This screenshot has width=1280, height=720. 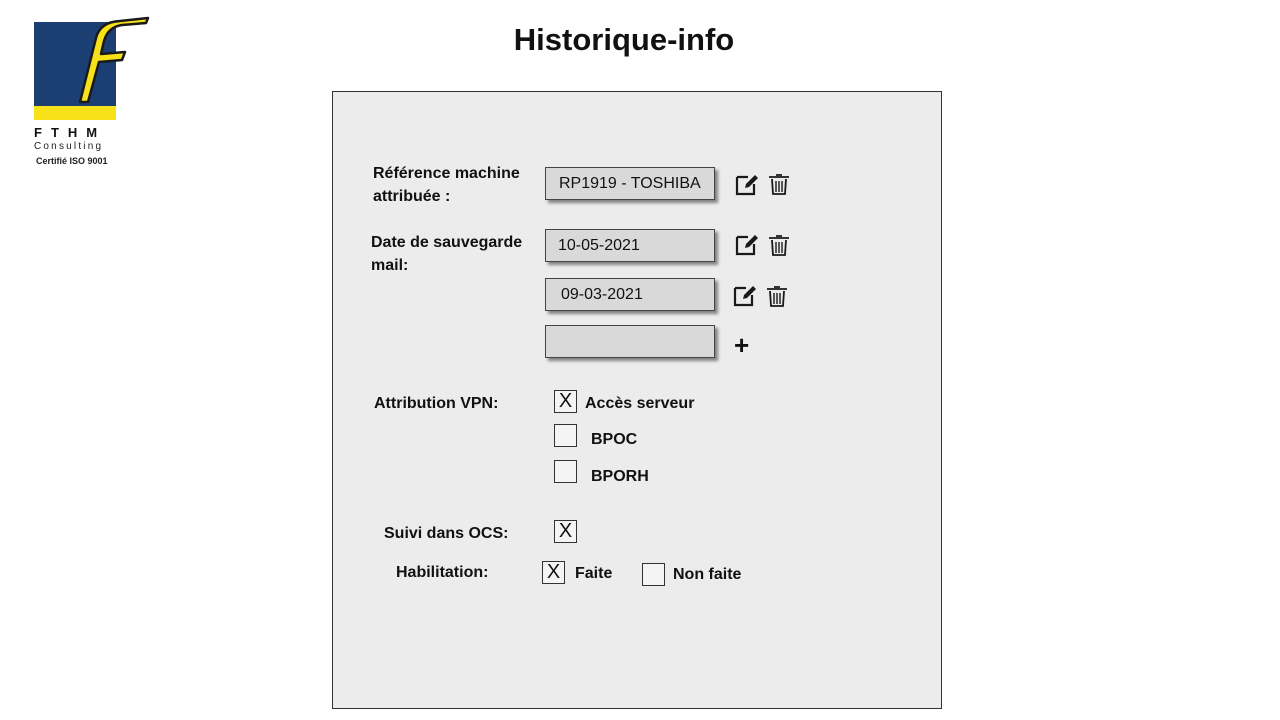 What do you see at coordinates (72, 161) in the screenshot?
I see `logo-certification: Certifié ISO 9001` at bounding box center [72, 161].